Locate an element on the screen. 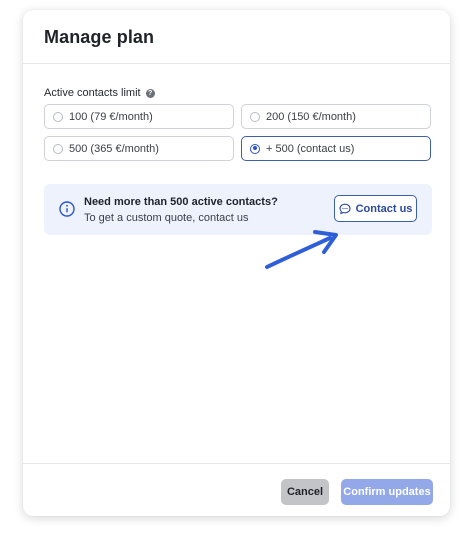  limit-label-text: Active contacts limit is located at coordinates (92, 93).